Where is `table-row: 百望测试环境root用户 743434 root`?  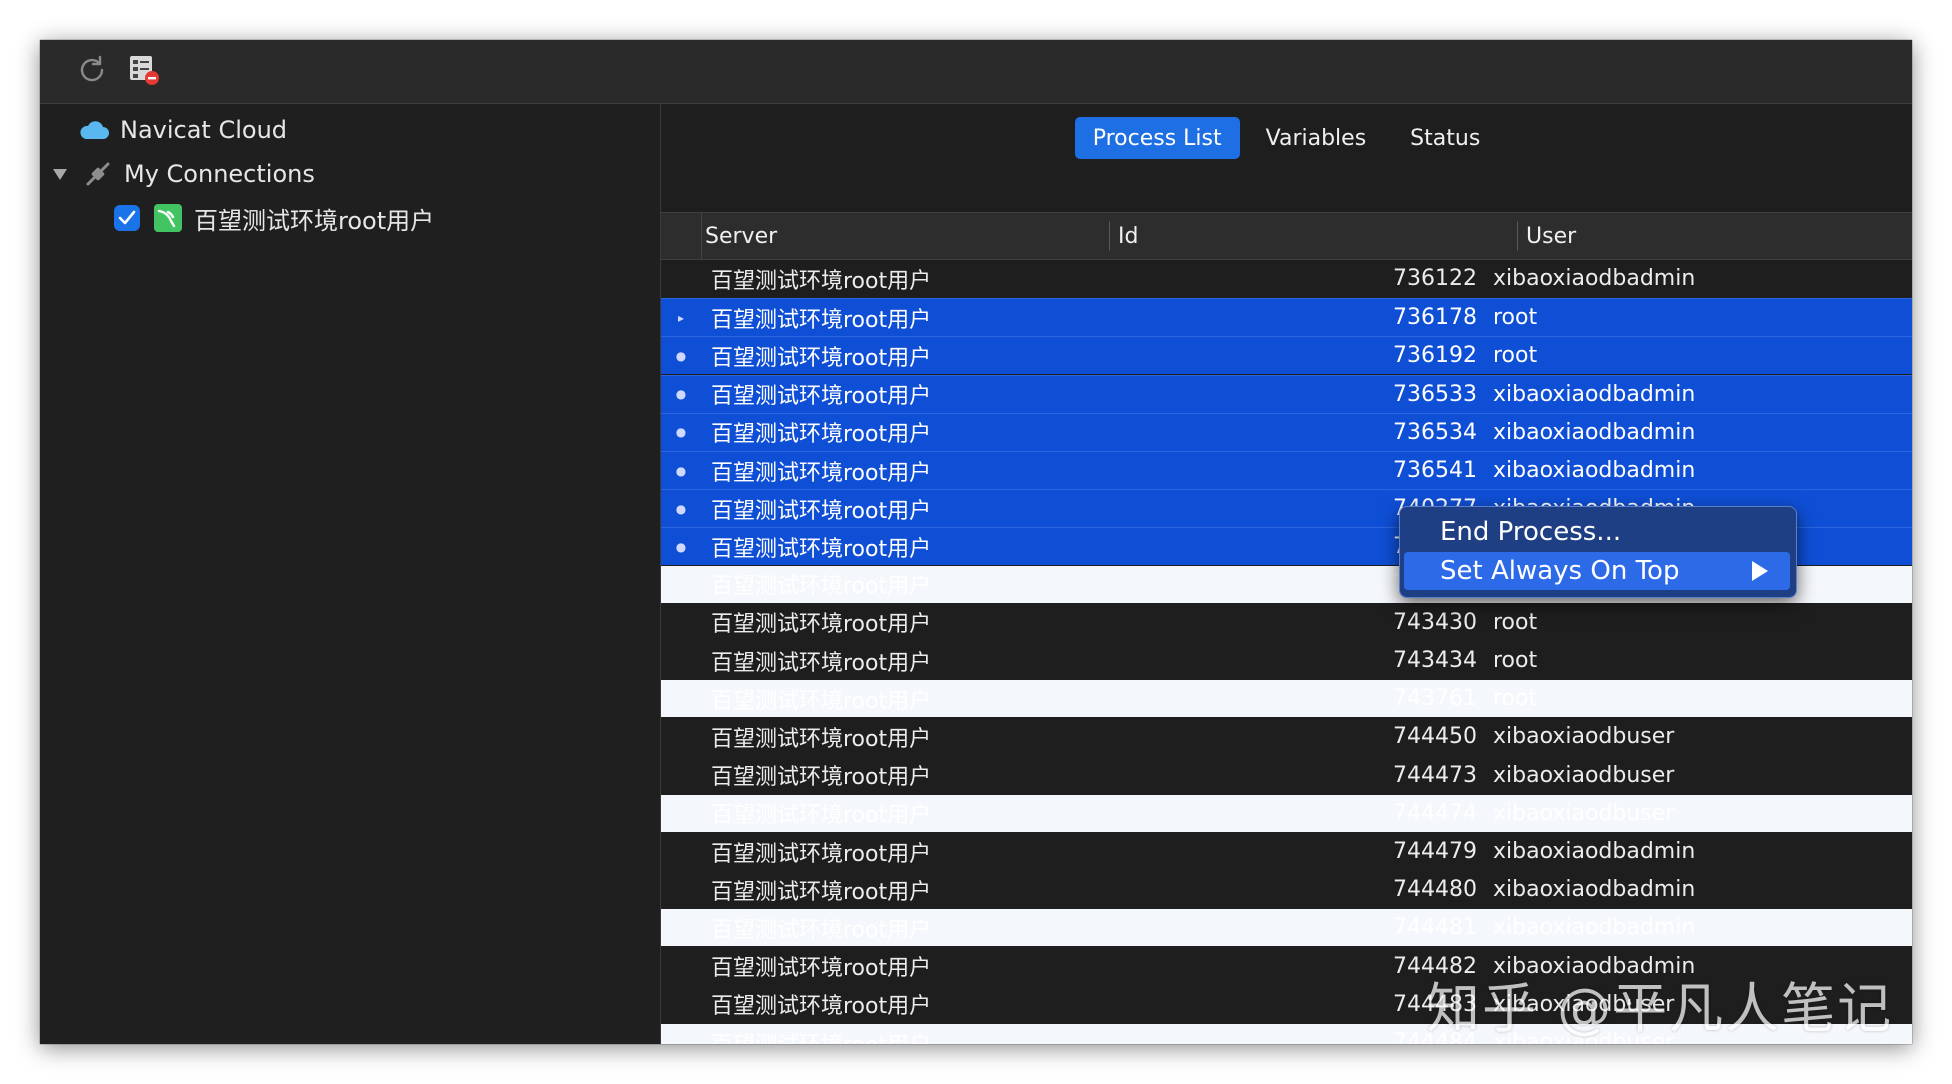 table-row: 百望测试环境root用户 743434 root is located at coordinates (1286, 660).